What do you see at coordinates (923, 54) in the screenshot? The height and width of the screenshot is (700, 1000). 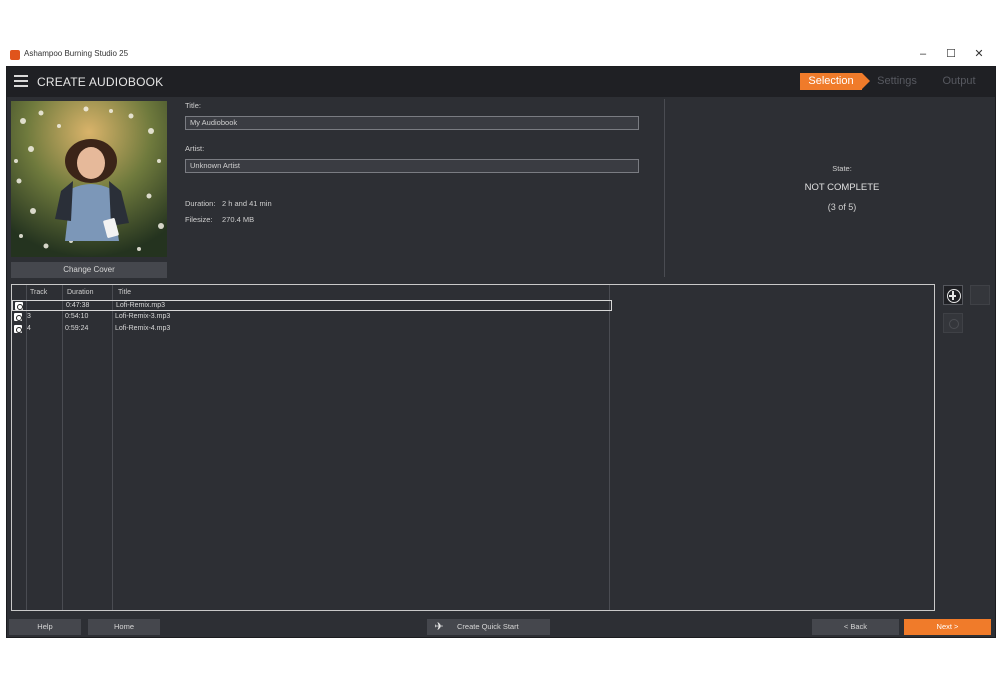 I see `minimize-button: –` at bounding box center [923, 54].